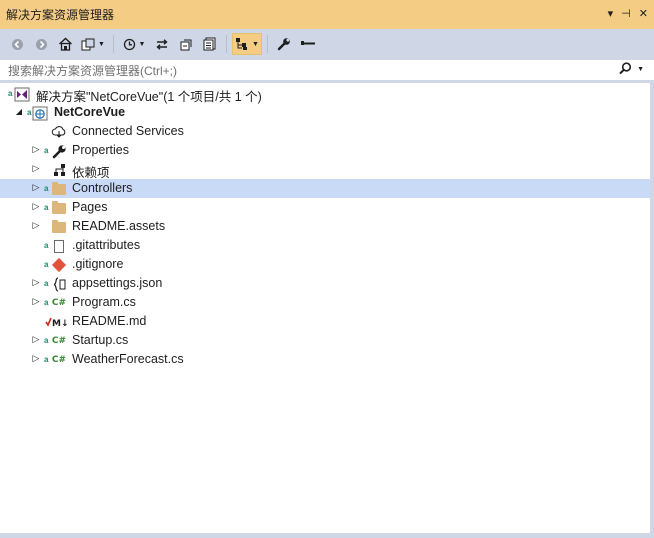  I want to click on sync-icon, so click(162, 44).